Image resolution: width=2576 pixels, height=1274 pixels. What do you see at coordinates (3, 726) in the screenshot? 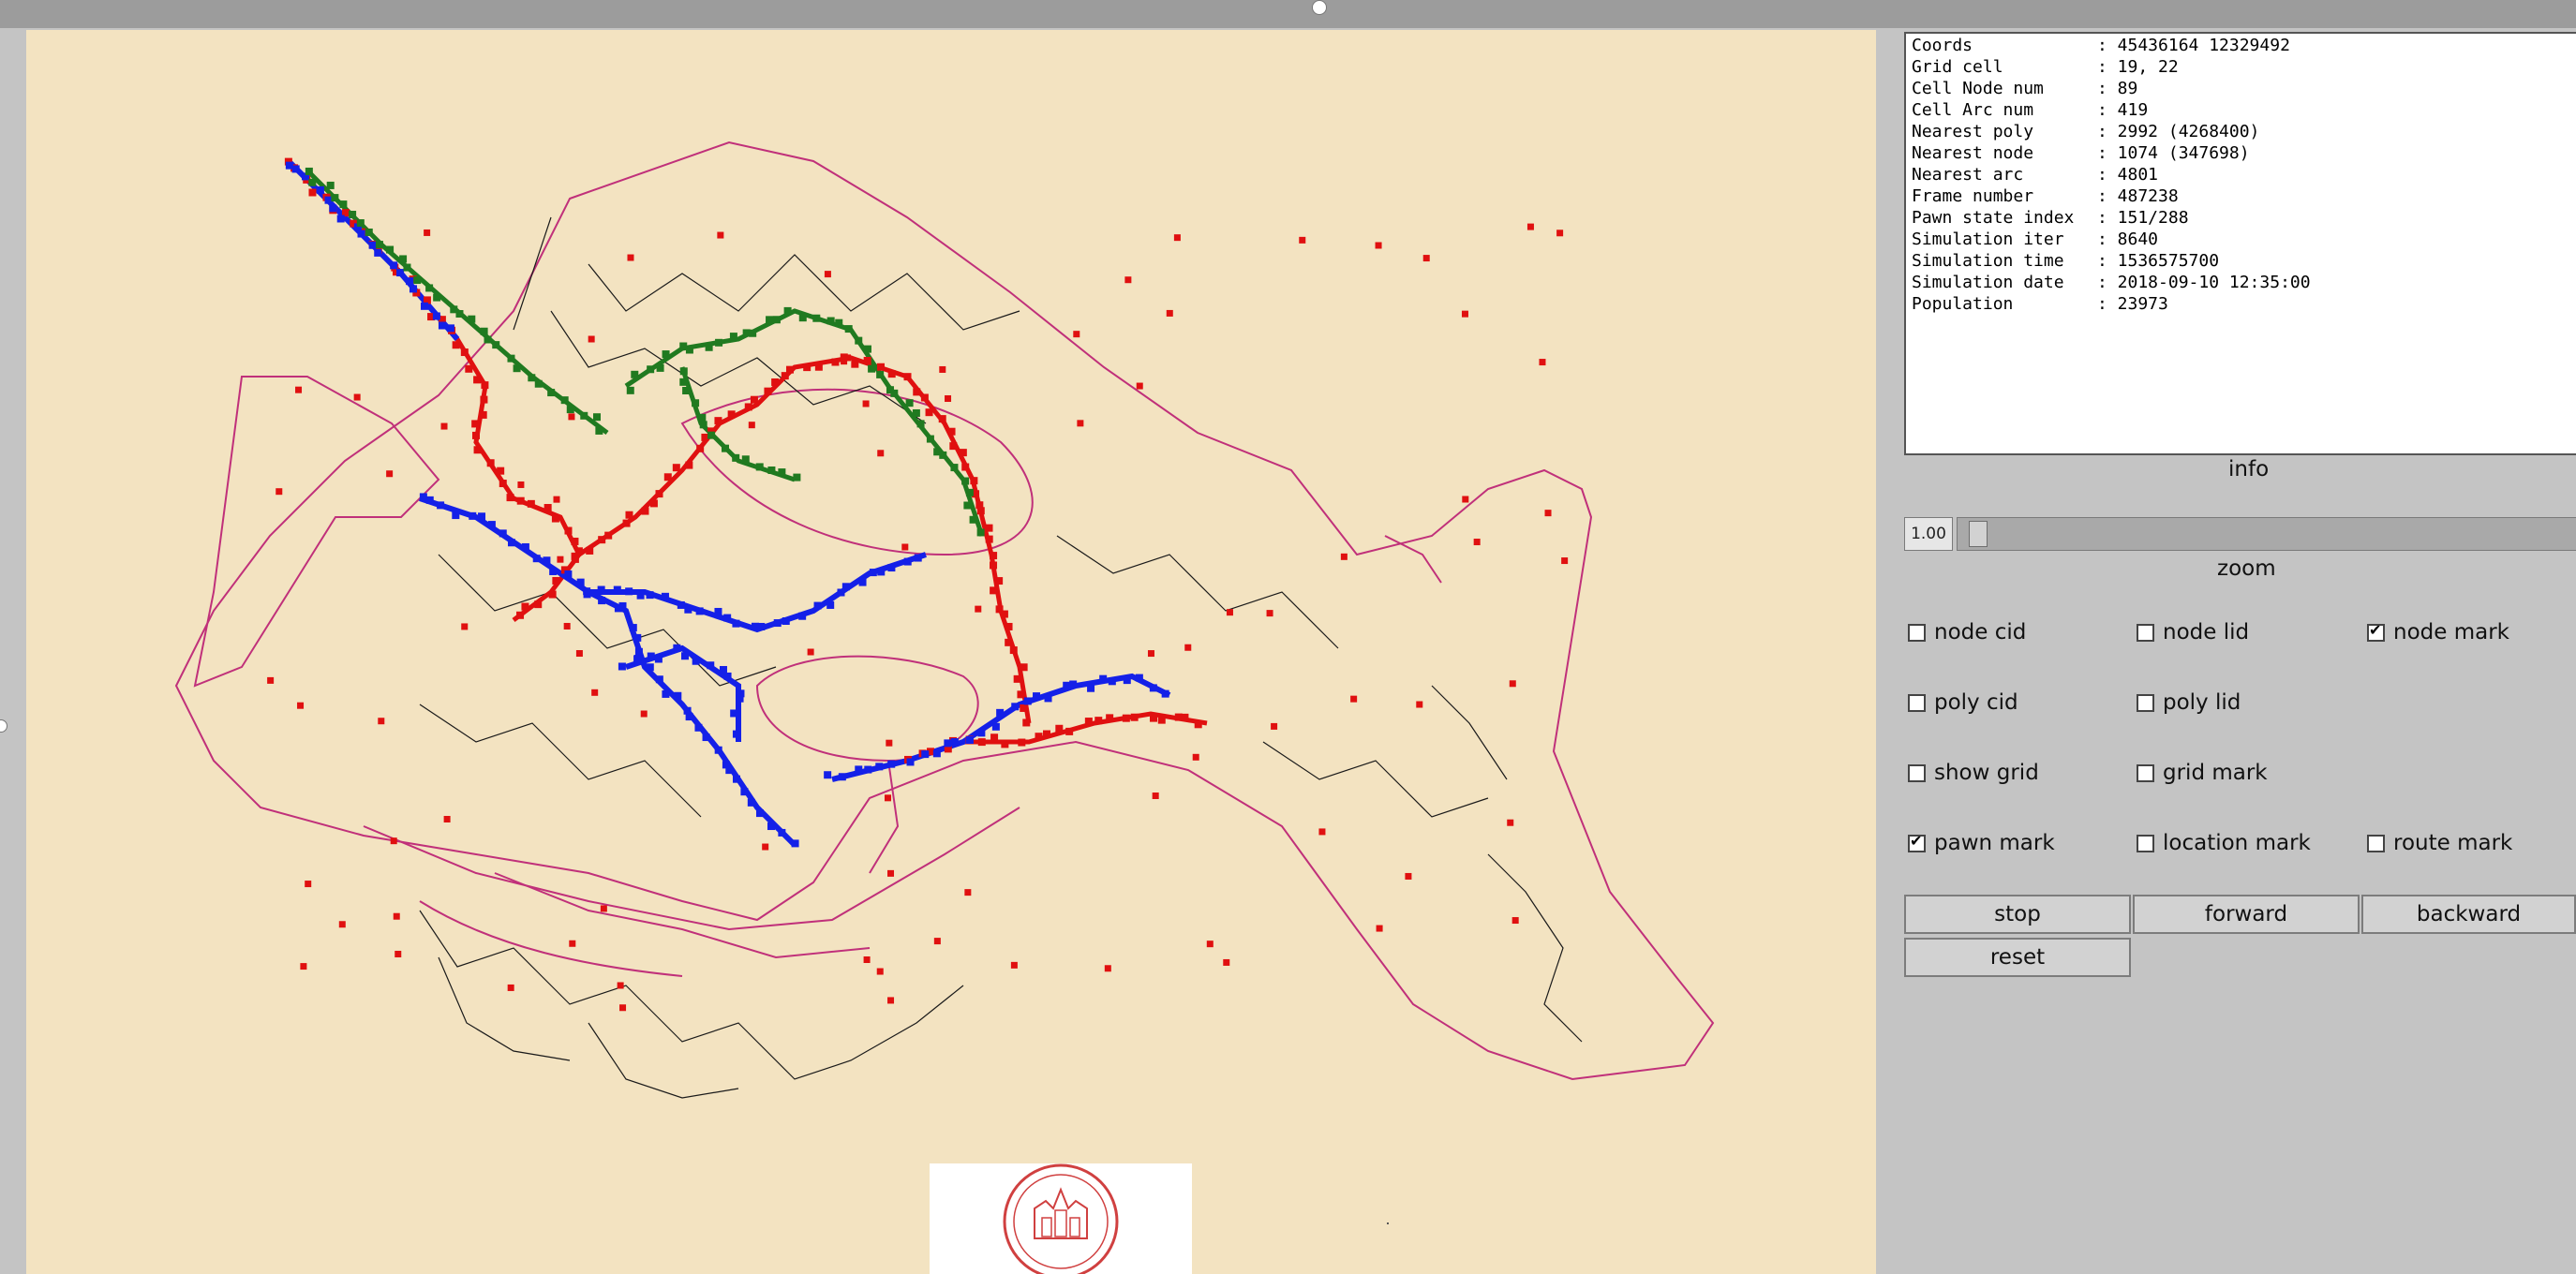
I see `resize-handle-left` at bounding box center [3, 726].